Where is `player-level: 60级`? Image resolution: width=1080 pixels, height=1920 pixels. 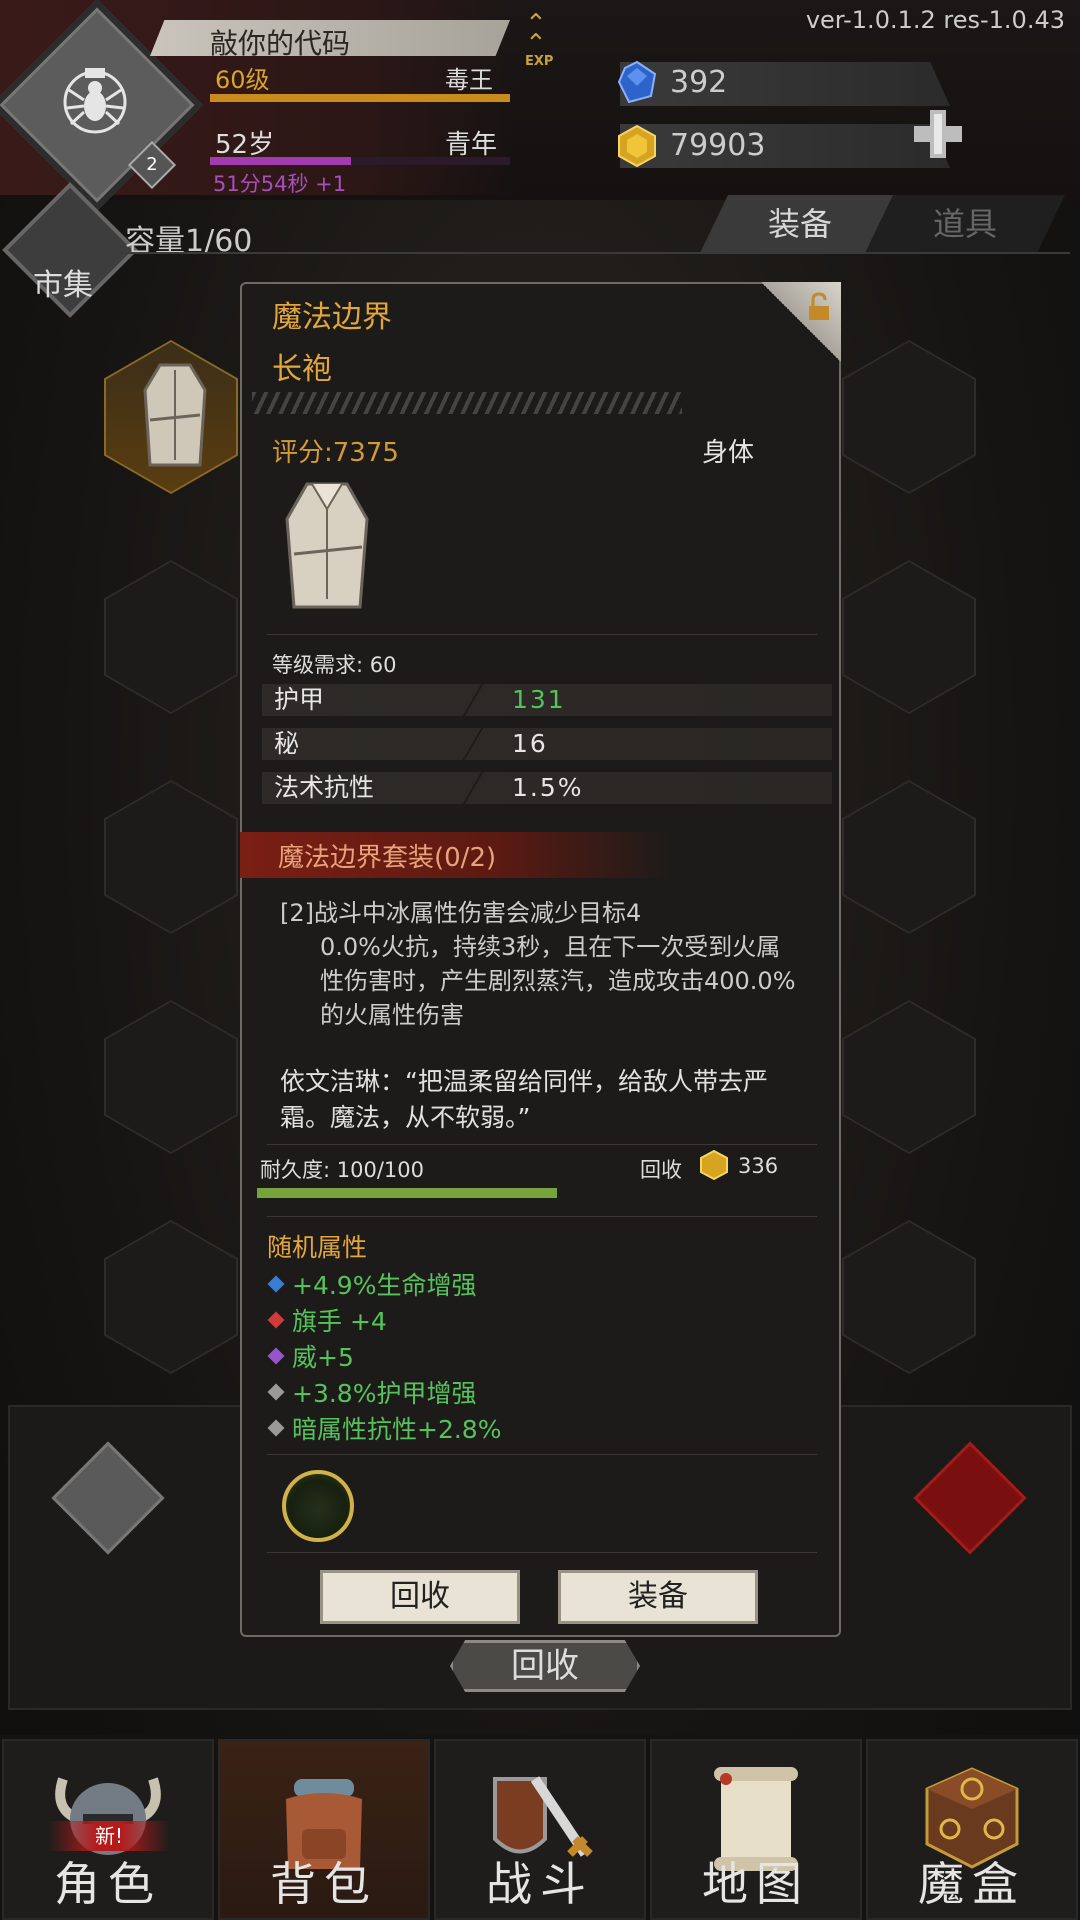 player-level: 60级 is located at coordinates (242, 80).